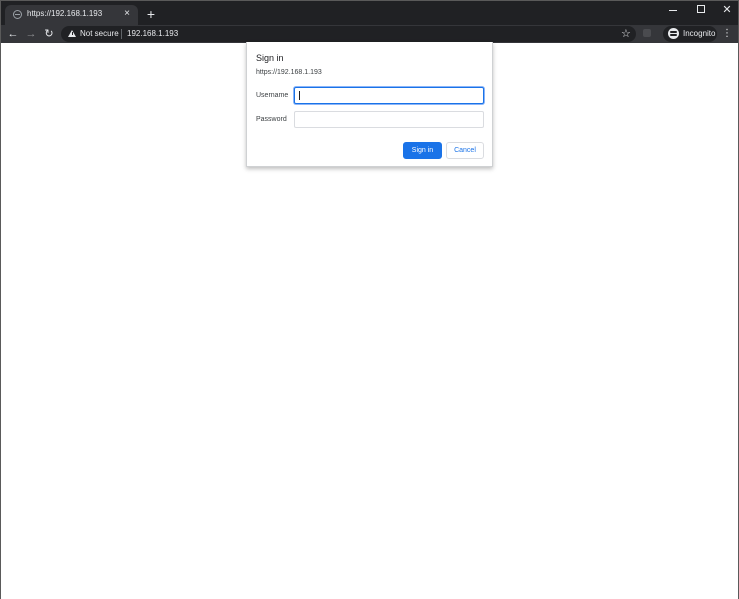  What do you see at coordinates (626, 34) in the screenshot?
I see `star-icon: ☆` at bounding box center [626, 34].